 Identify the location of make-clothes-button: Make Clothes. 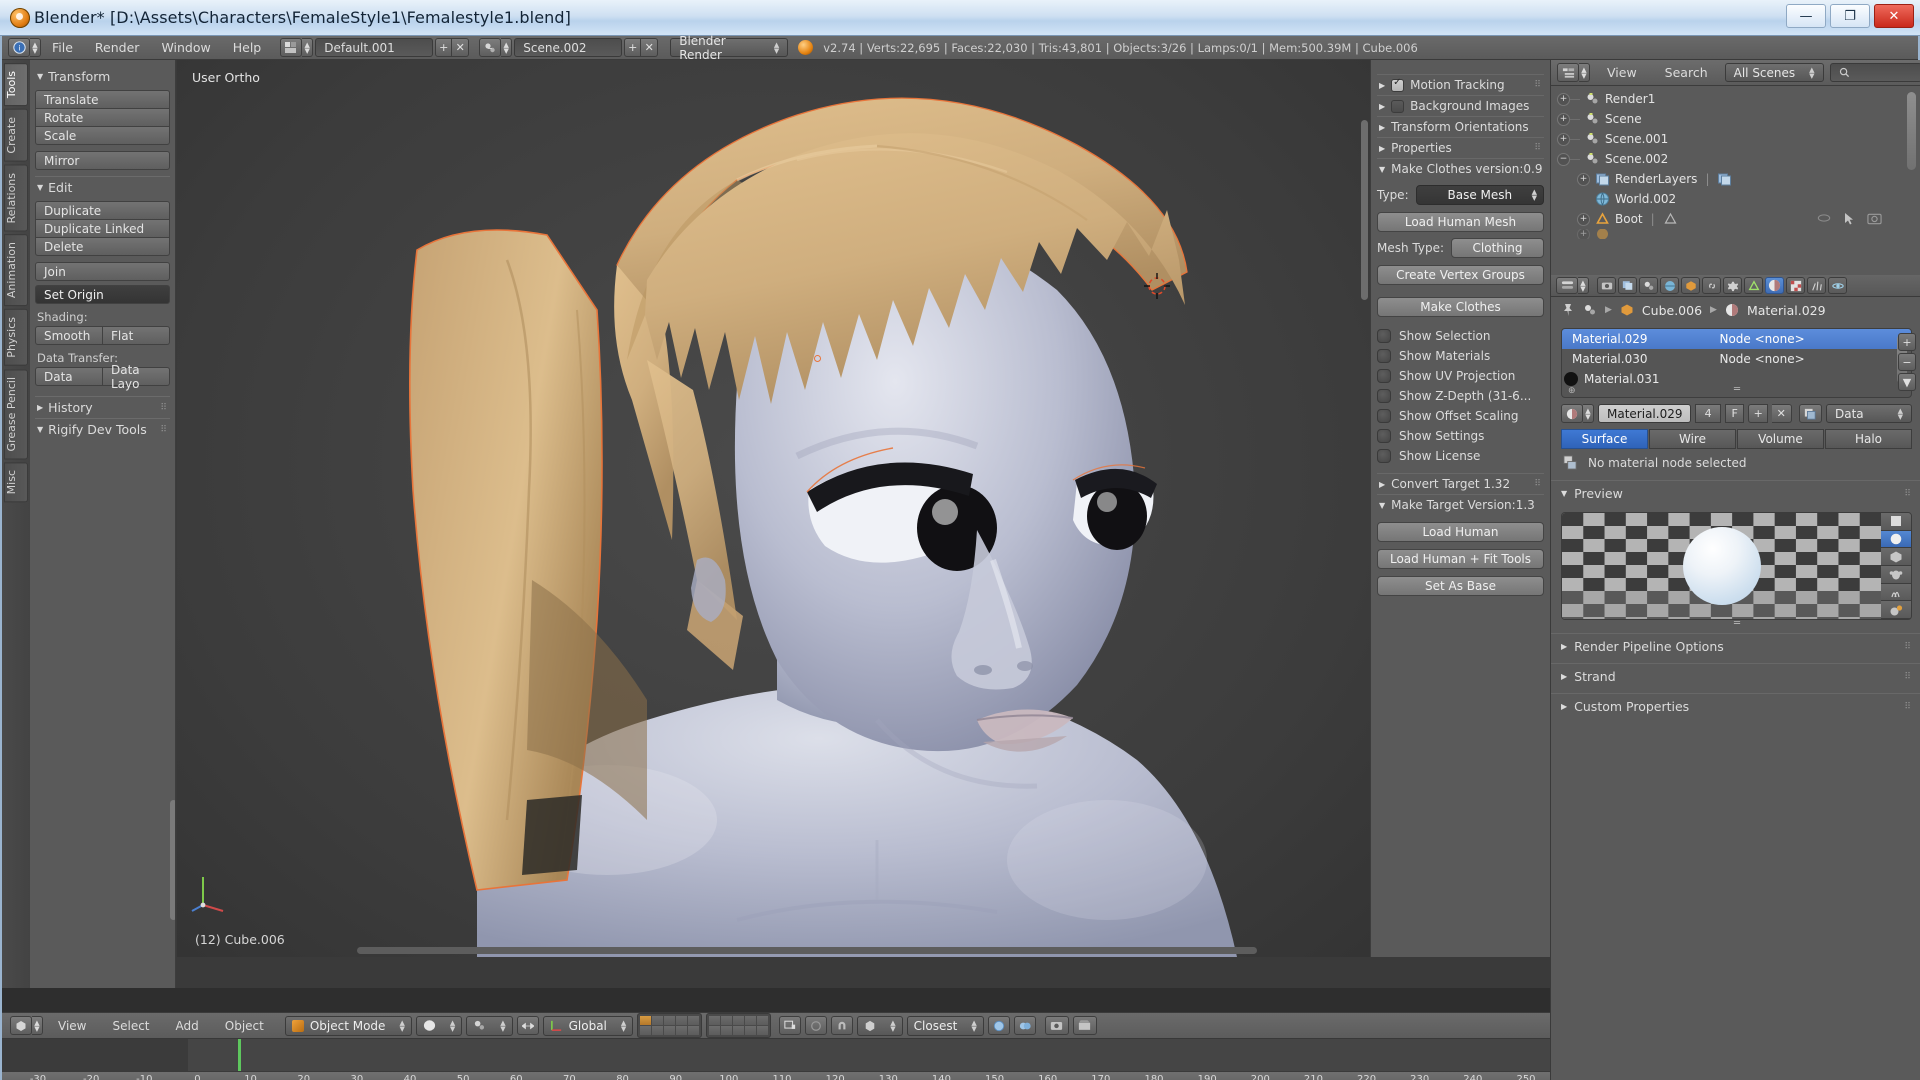
(1460, 307).